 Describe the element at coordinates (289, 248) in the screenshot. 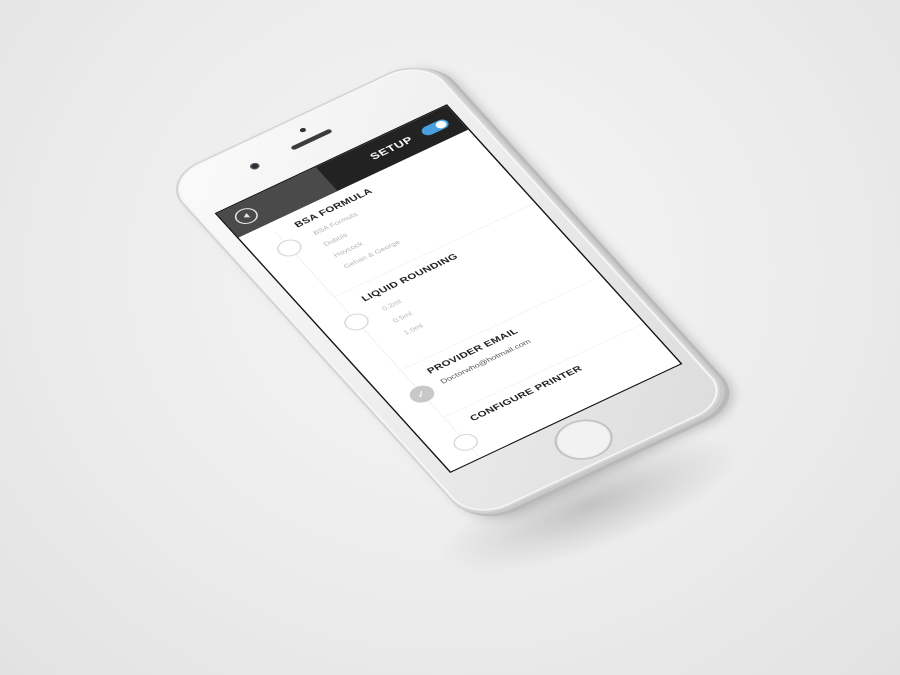

I see `bsa-formula-radio` at that location.